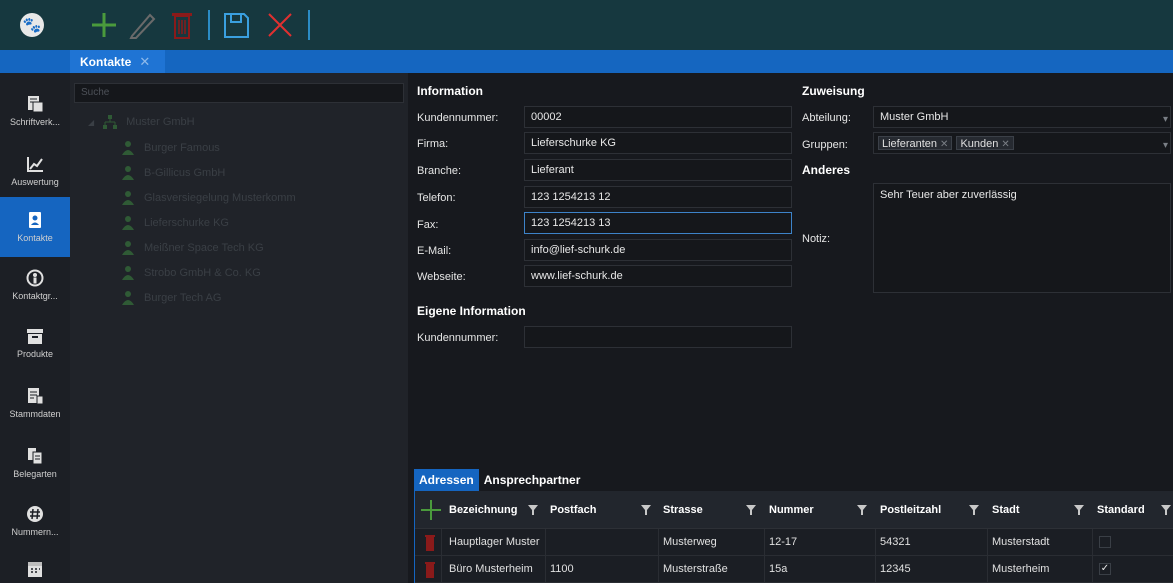 Image resolution: width=1173 pixels, height=583 pixels. I want to click on nav-item-calendar, so click(35, 562).